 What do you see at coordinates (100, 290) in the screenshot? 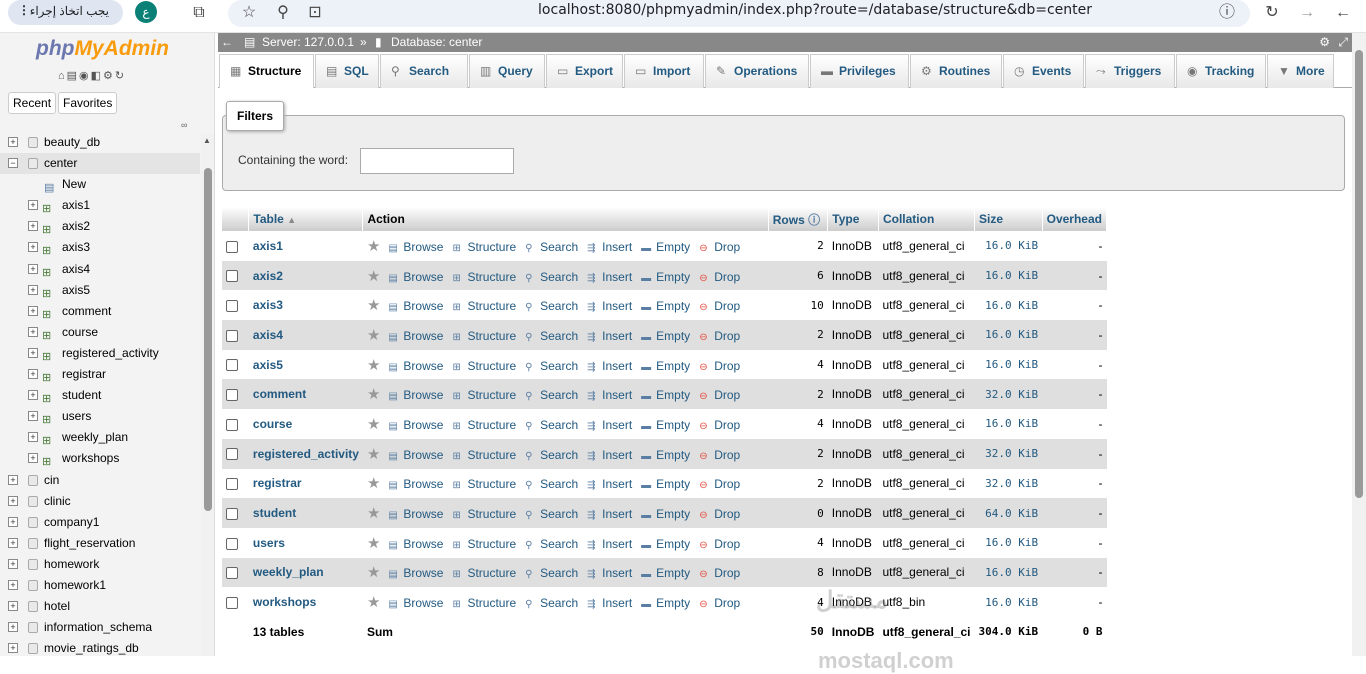
I see `sidebar-table-axis5: + ⊞ axis5` at bounding box center [100, 290].